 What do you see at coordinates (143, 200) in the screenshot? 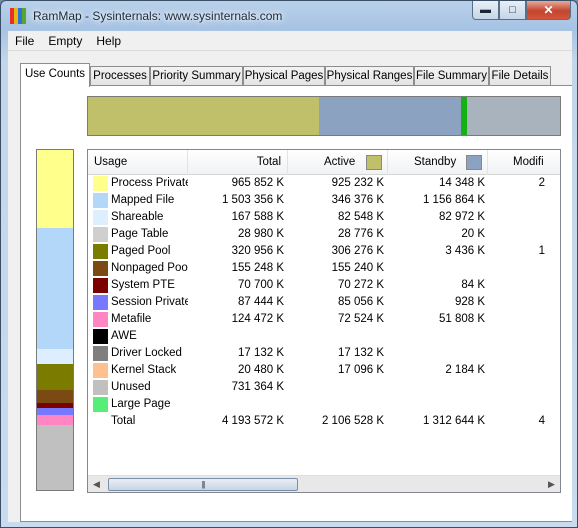
I see `usage-label: Mapped File` at bounding box center [143, 200].